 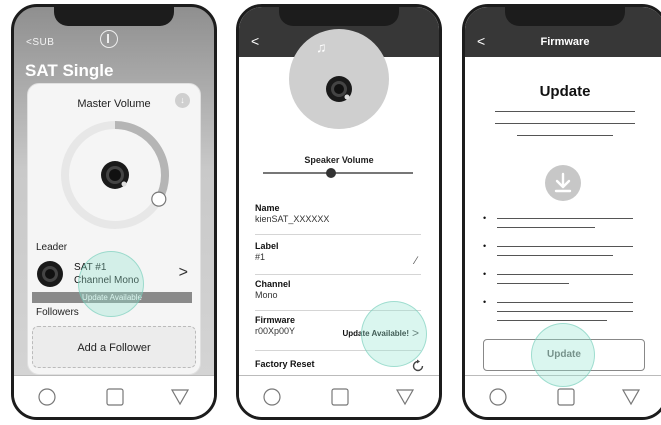 What do you see at coordinates (416, 261) in the screenshot?
I see `pencil-icon: ∕` at bounding box center [416, 261].